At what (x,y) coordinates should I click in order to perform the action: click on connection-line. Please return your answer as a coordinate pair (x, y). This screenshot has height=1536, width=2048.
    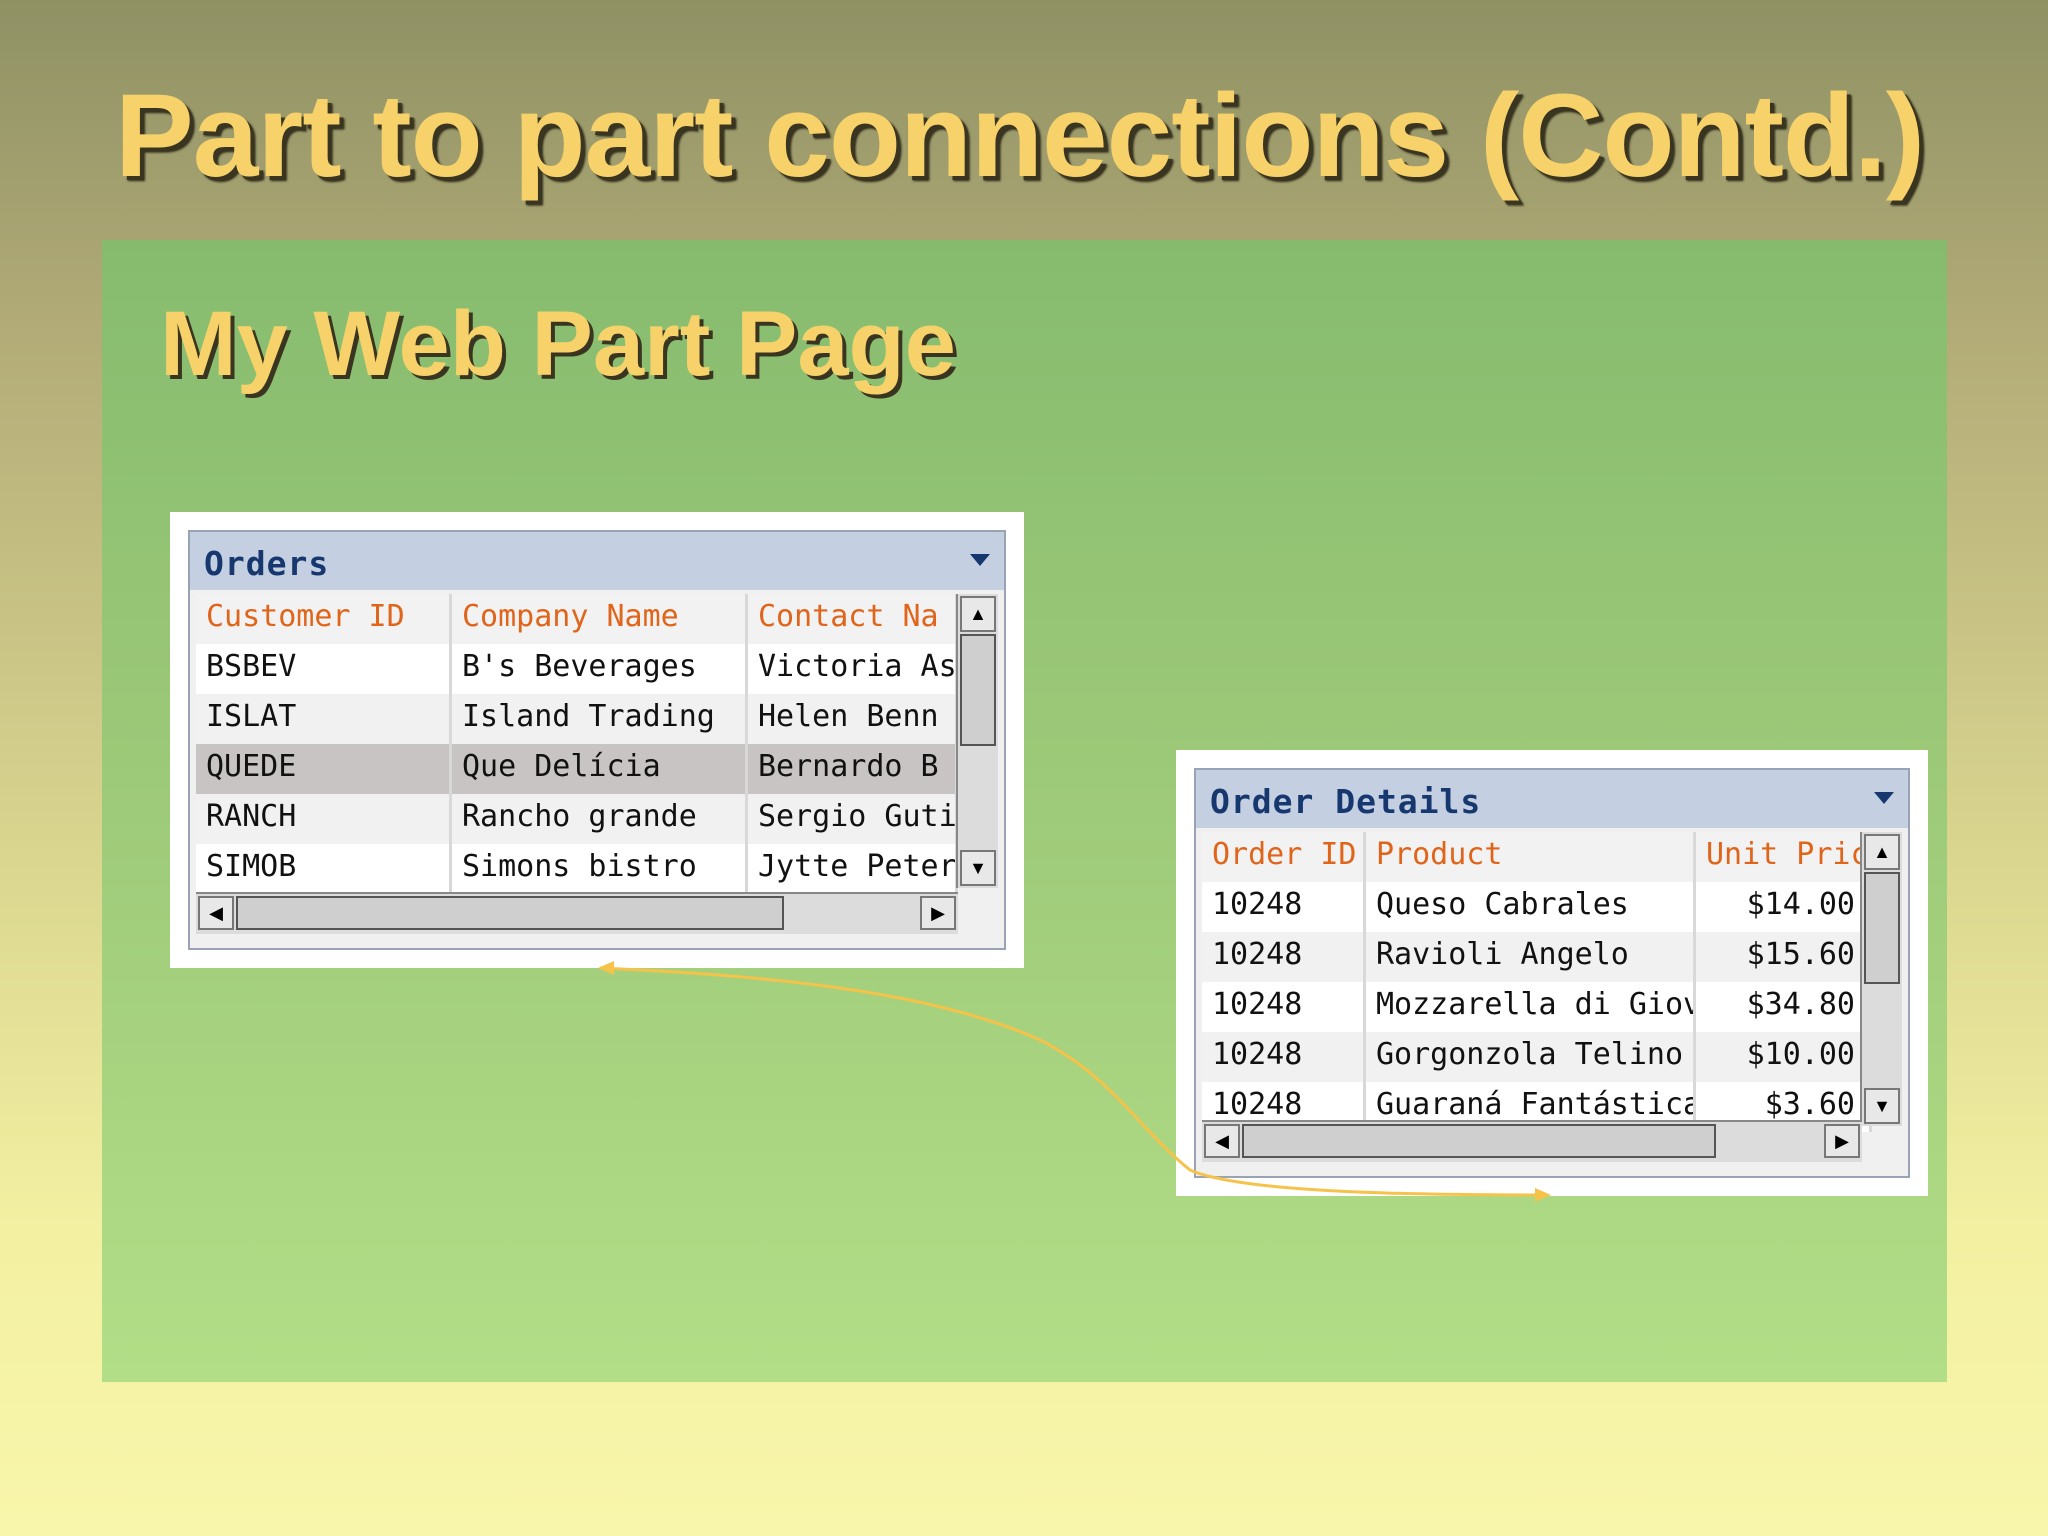
    Looking at the image, I should click on (1072, 1081).